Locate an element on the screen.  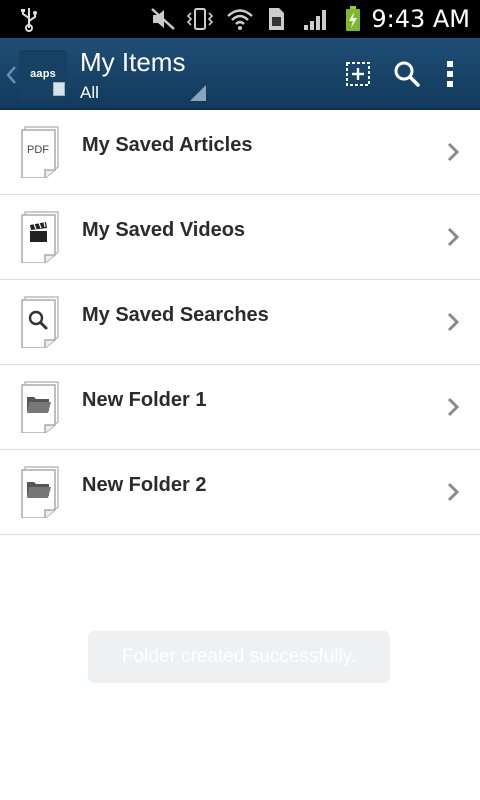
overflow-menu-button is located at coordinates (450, 74).